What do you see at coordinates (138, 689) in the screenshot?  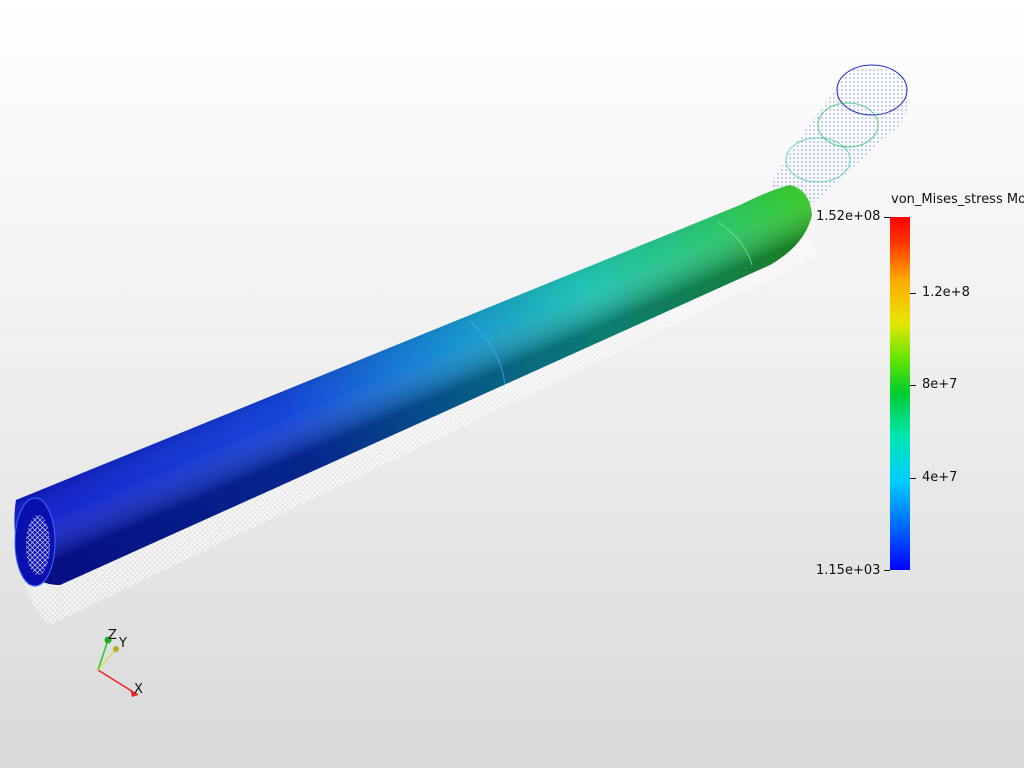 I see `axis-label-x: X` at bounding box center [138, 689].